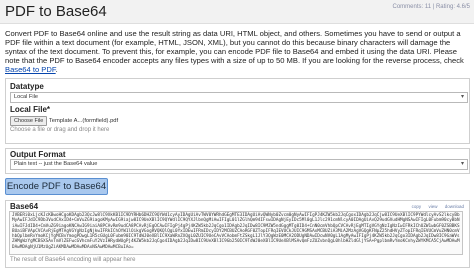  I want to click on output-format-select: Plain text -- just the Base64 value ▾, so click(239, 164).